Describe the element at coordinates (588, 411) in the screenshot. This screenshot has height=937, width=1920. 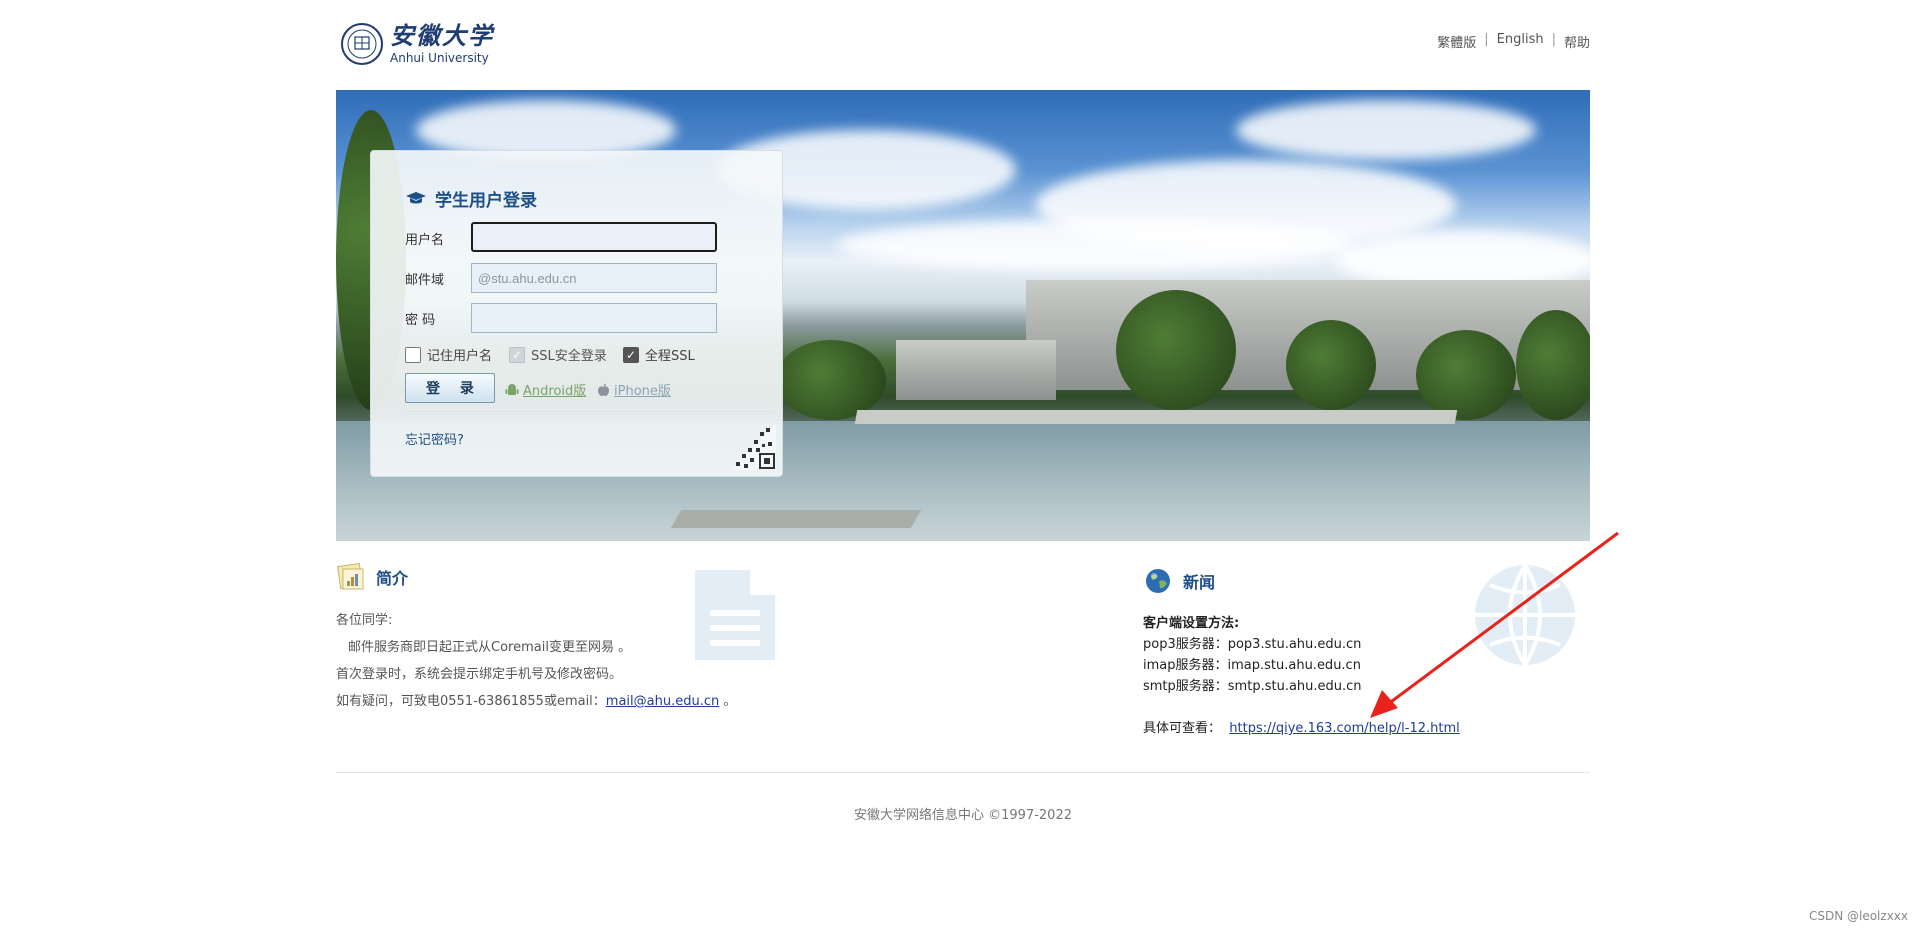
I see `login-divider` at that location.